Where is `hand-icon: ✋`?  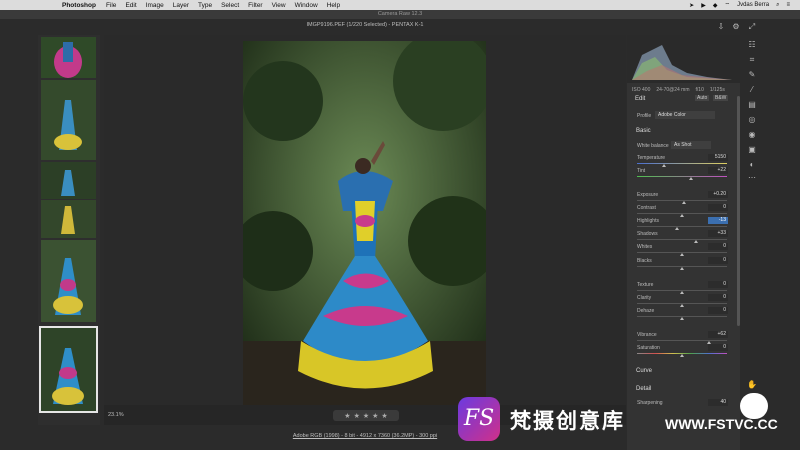 hand-icon: ✋ is located at coordinates (752, 385).